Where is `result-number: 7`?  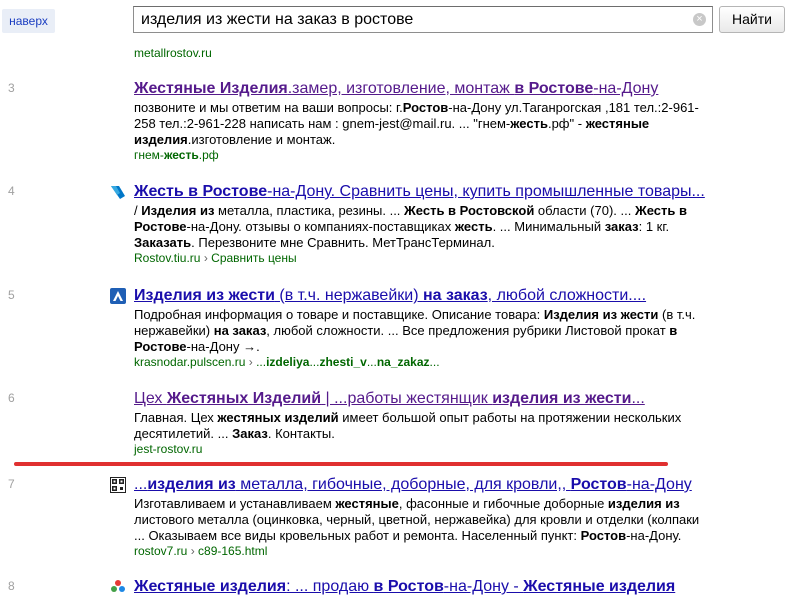 result-number: 7 is located at coordinates (11, 484).